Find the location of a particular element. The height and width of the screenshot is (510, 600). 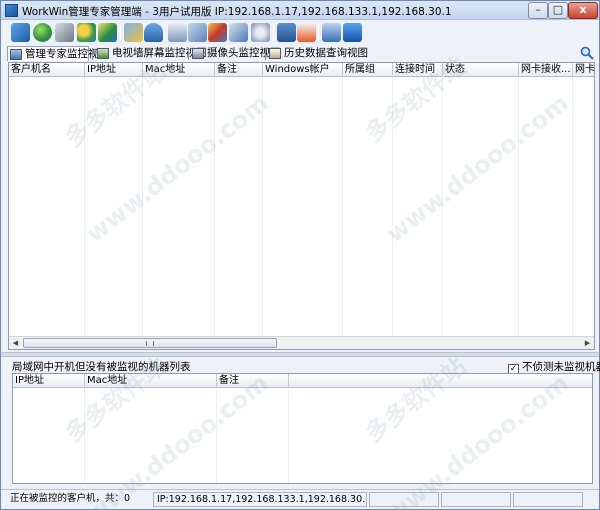

usb-icon is located at coordinates (133, 32).